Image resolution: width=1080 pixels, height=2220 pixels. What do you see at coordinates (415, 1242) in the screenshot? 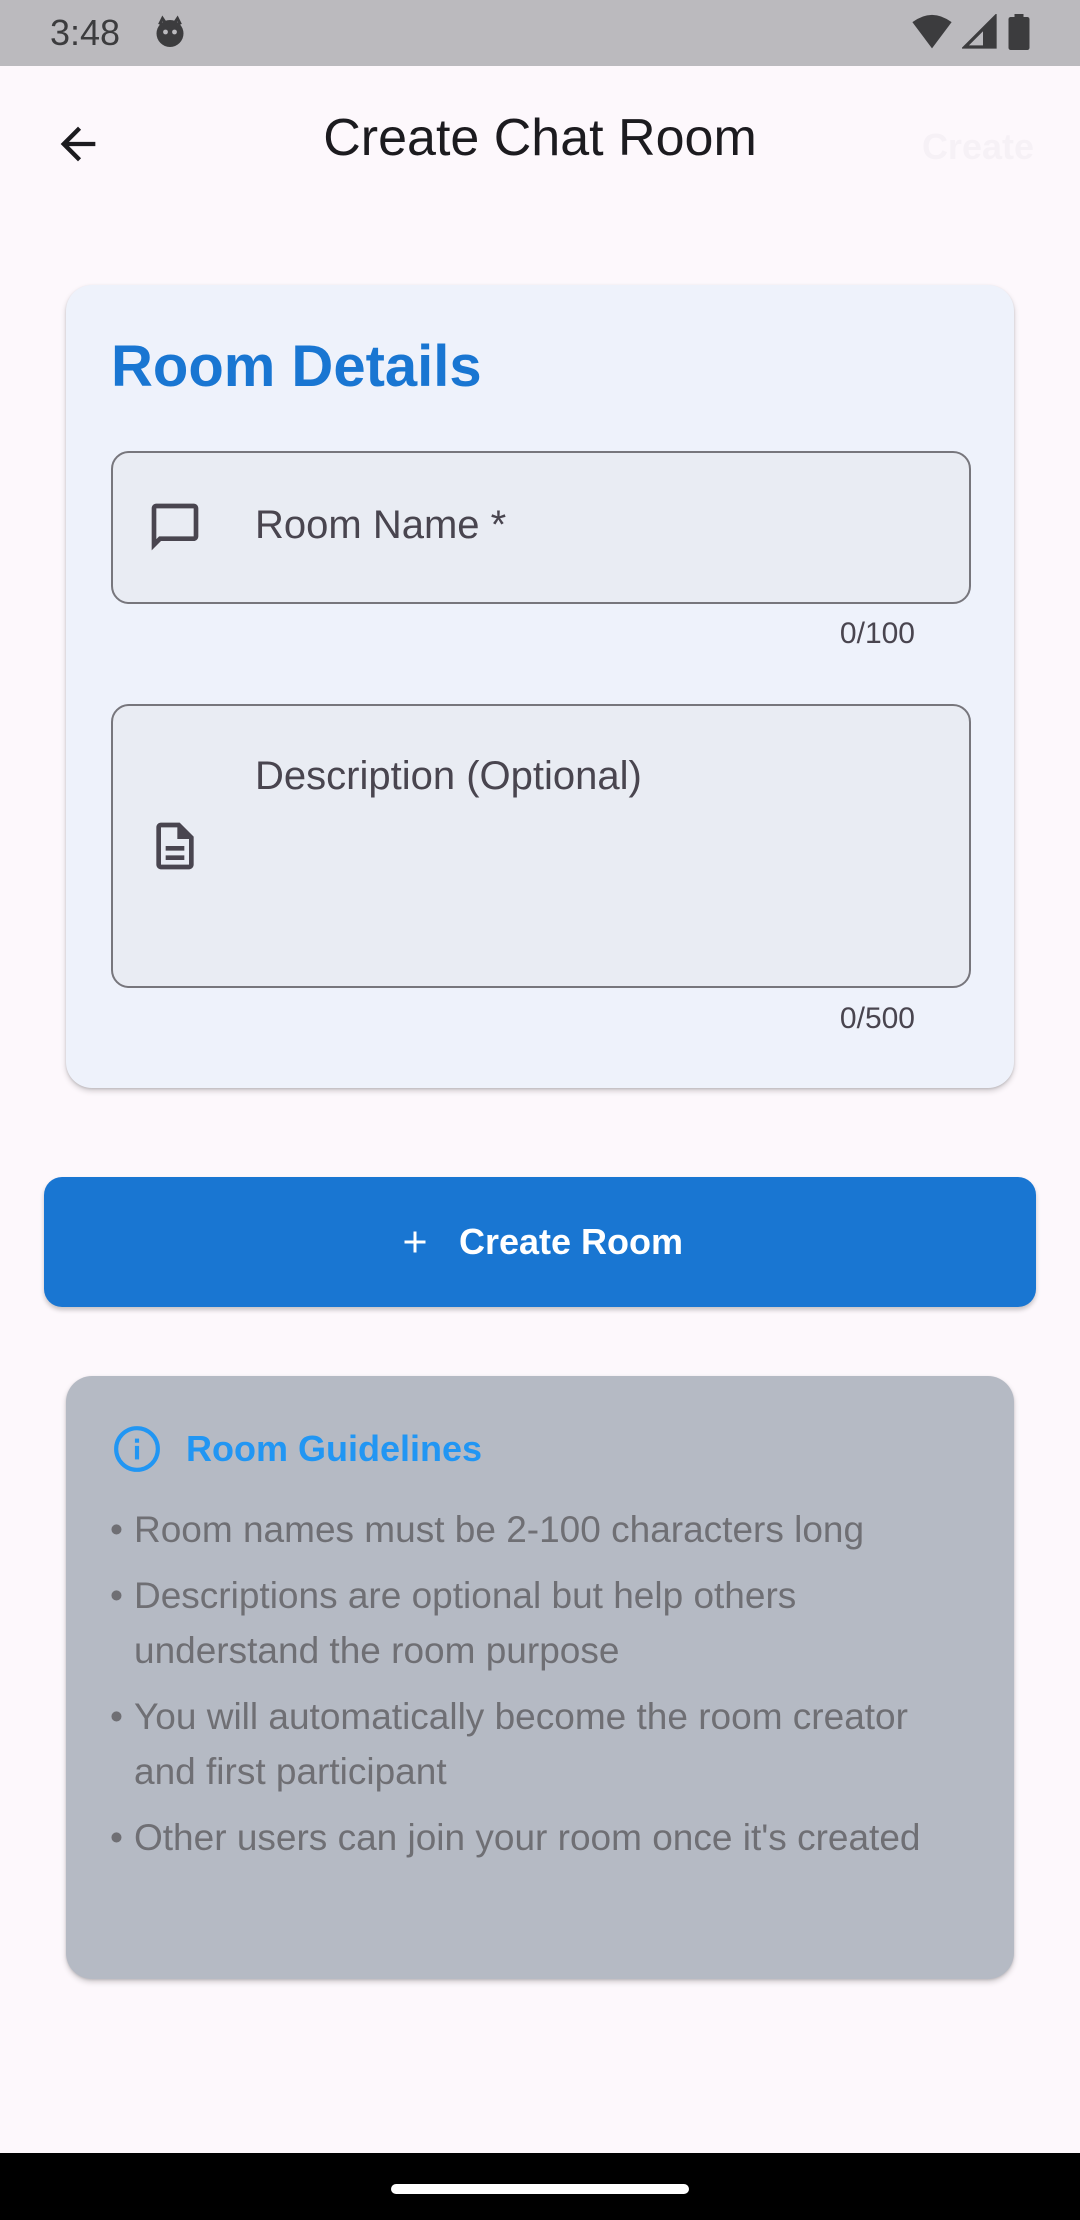
I see `plus-icon` at bounding box center [415, 1242].